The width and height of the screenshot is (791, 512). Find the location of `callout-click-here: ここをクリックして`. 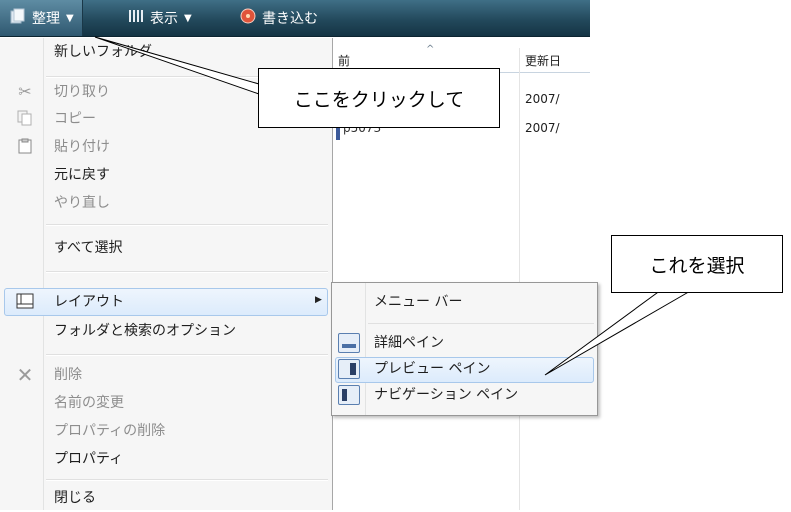

callout-click-here: ここをクリックして is located at coordinates (379, 98).